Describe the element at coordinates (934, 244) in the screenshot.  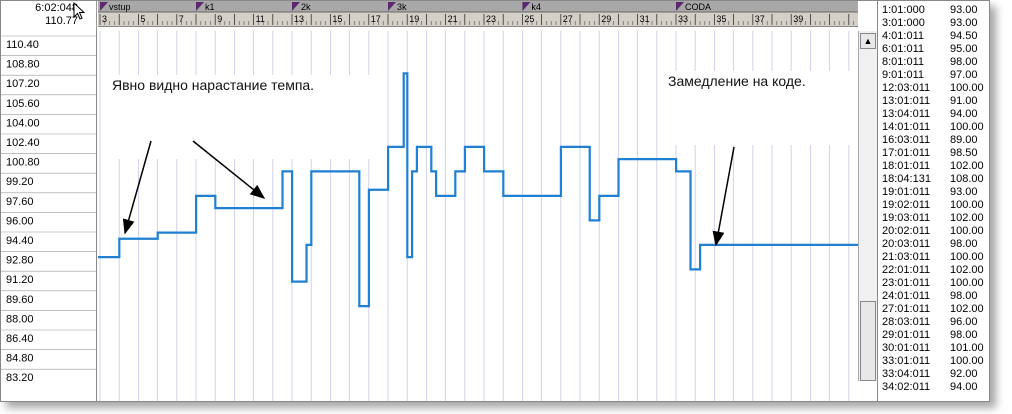
I see `tempo-list-row: 20:03:011 98.00` at that location.